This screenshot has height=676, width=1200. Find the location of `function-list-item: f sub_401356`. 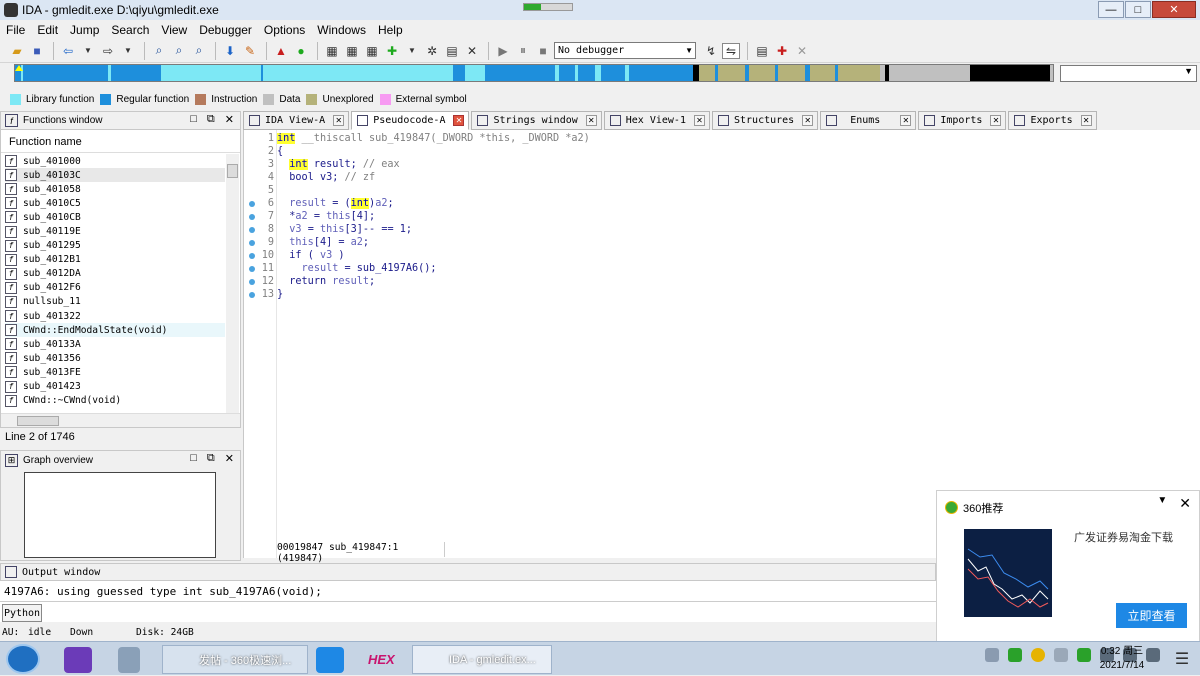

function-list-item: f sub_401356 is located at coordinates (115, 358).